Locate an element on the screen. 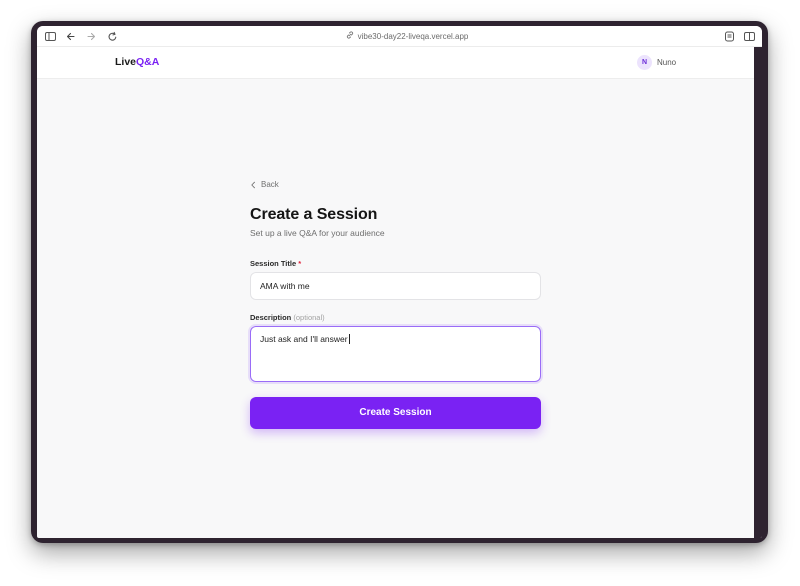 The height and width of the screenshot is (586, 800). page-title: Create a Session is located at coordinates (314, 214).